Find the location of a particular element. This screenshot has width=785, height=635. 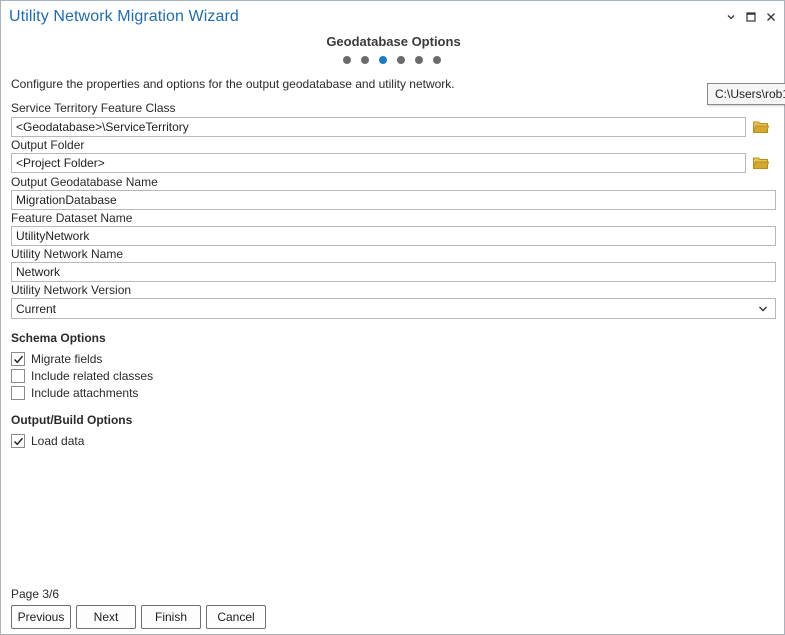

service-territory-label: Service Territory Feature Class is located at coordinates (93, 108).